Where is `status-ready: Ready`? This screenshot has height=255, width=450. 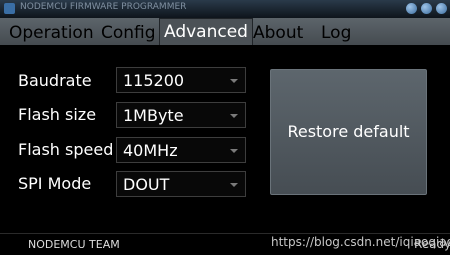 status-ready: Ready is located at coordinates (432, 244).